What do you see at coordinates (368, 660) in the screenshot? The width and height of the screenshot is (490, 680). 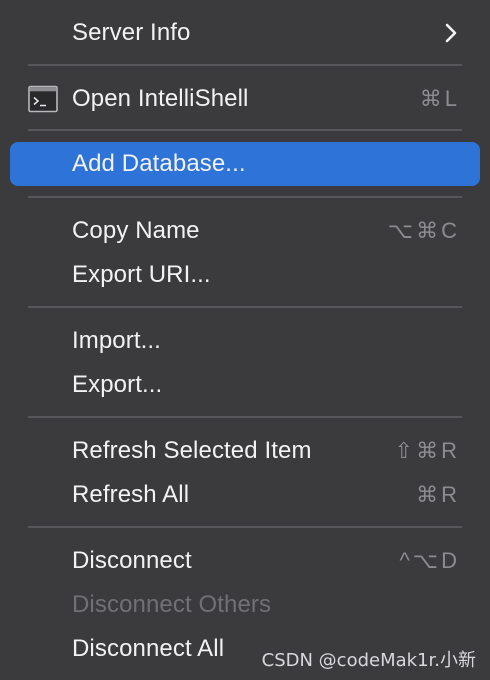 I see `watermark: CSDN @codeMak1r.小新` at bounding box center [368, 660].